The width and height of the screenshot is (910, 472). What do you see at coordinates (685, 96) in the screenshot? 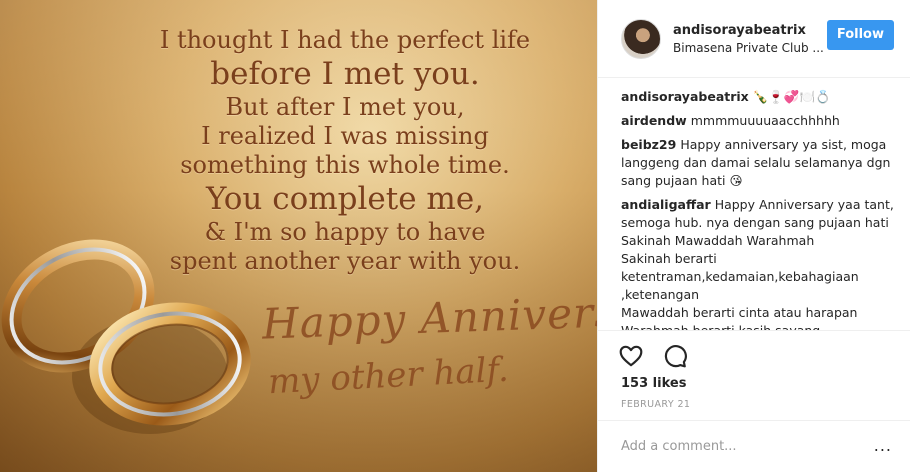
I see `comment-username: andisorayabeatrix` at bounding box center [685, 96].